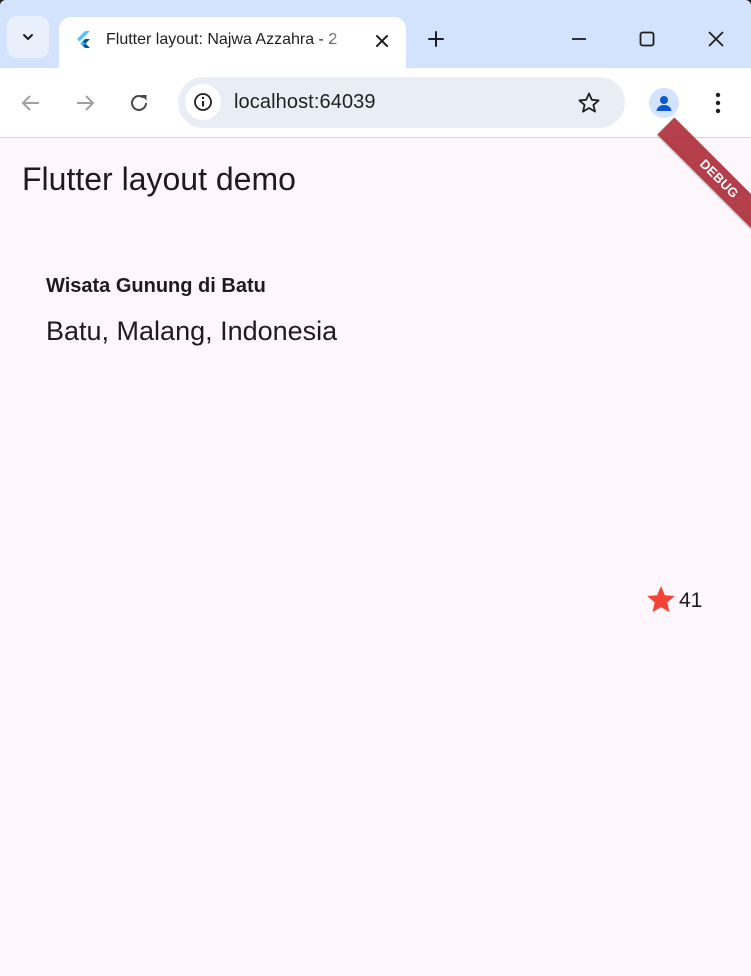  I want to click on tab-strip: Flutter layout: Najwa Azzahra - 2, so click(375, 34).